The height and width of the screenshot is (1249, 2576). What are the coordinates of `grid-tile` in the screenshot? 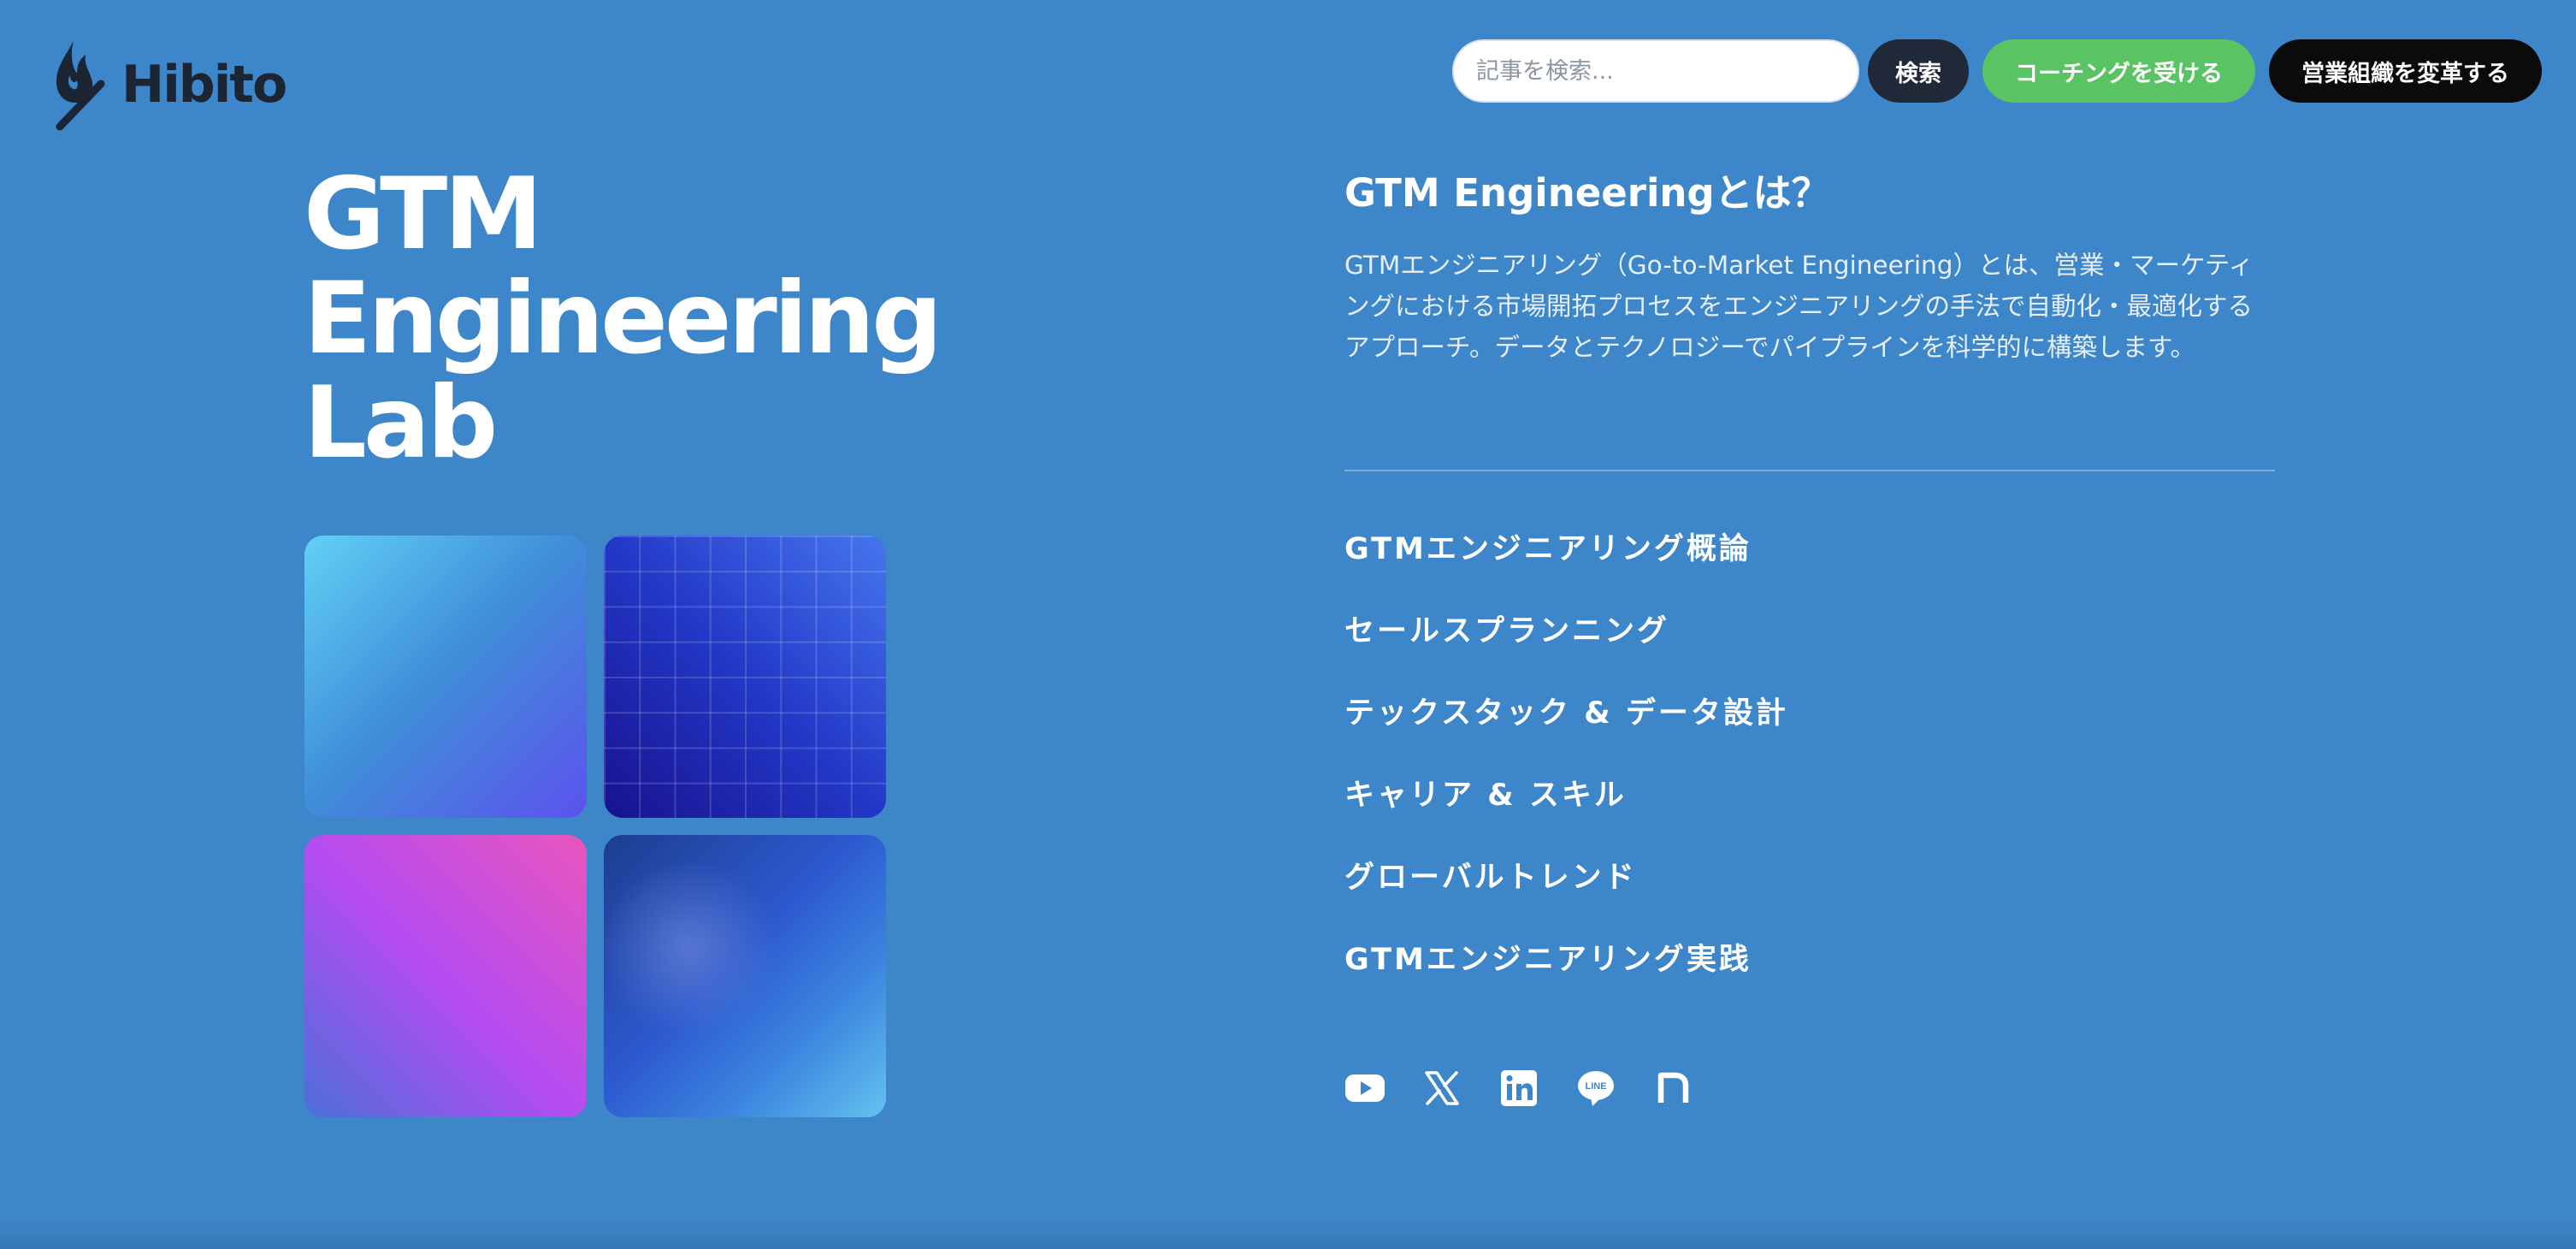 It's located at (745, 677).